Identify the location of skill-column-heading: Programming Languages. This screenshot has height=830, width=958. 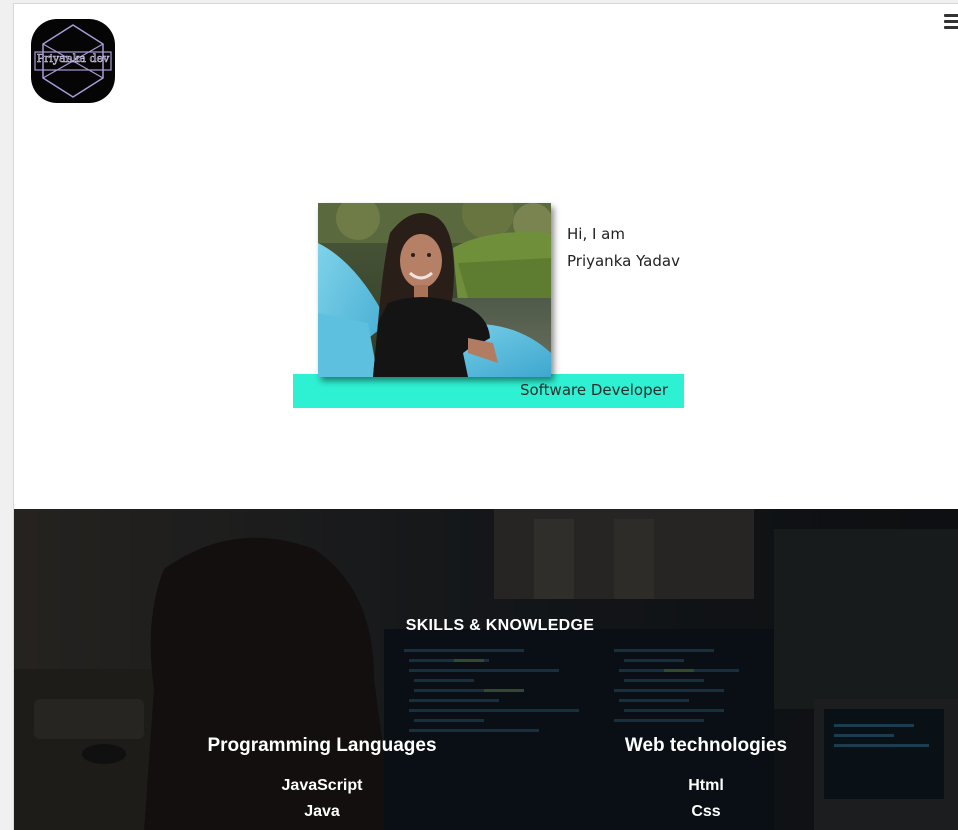
(322, 745).